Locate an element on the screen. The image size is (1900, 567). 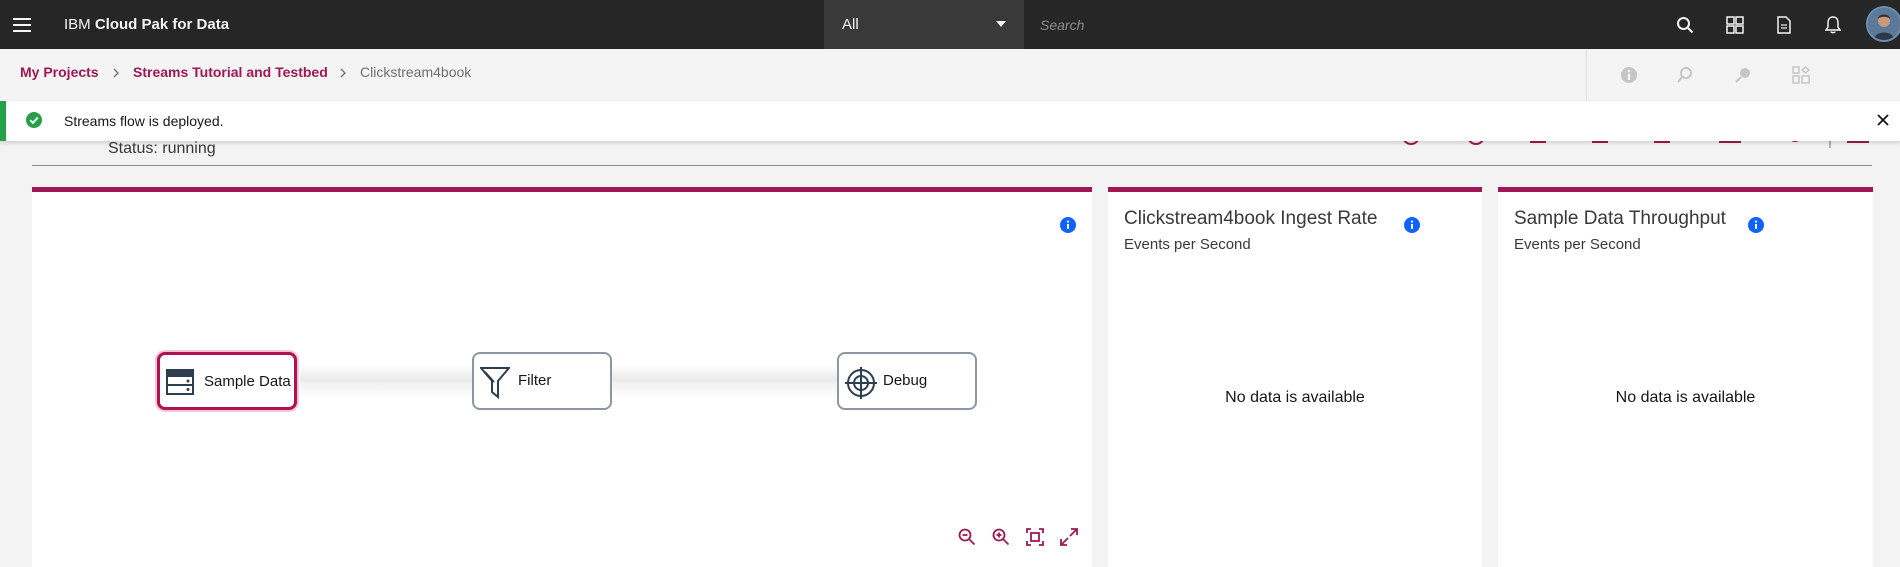
breadcrumb-project: Streams Tutorial and Testbed is located at coordinates (230, 72).